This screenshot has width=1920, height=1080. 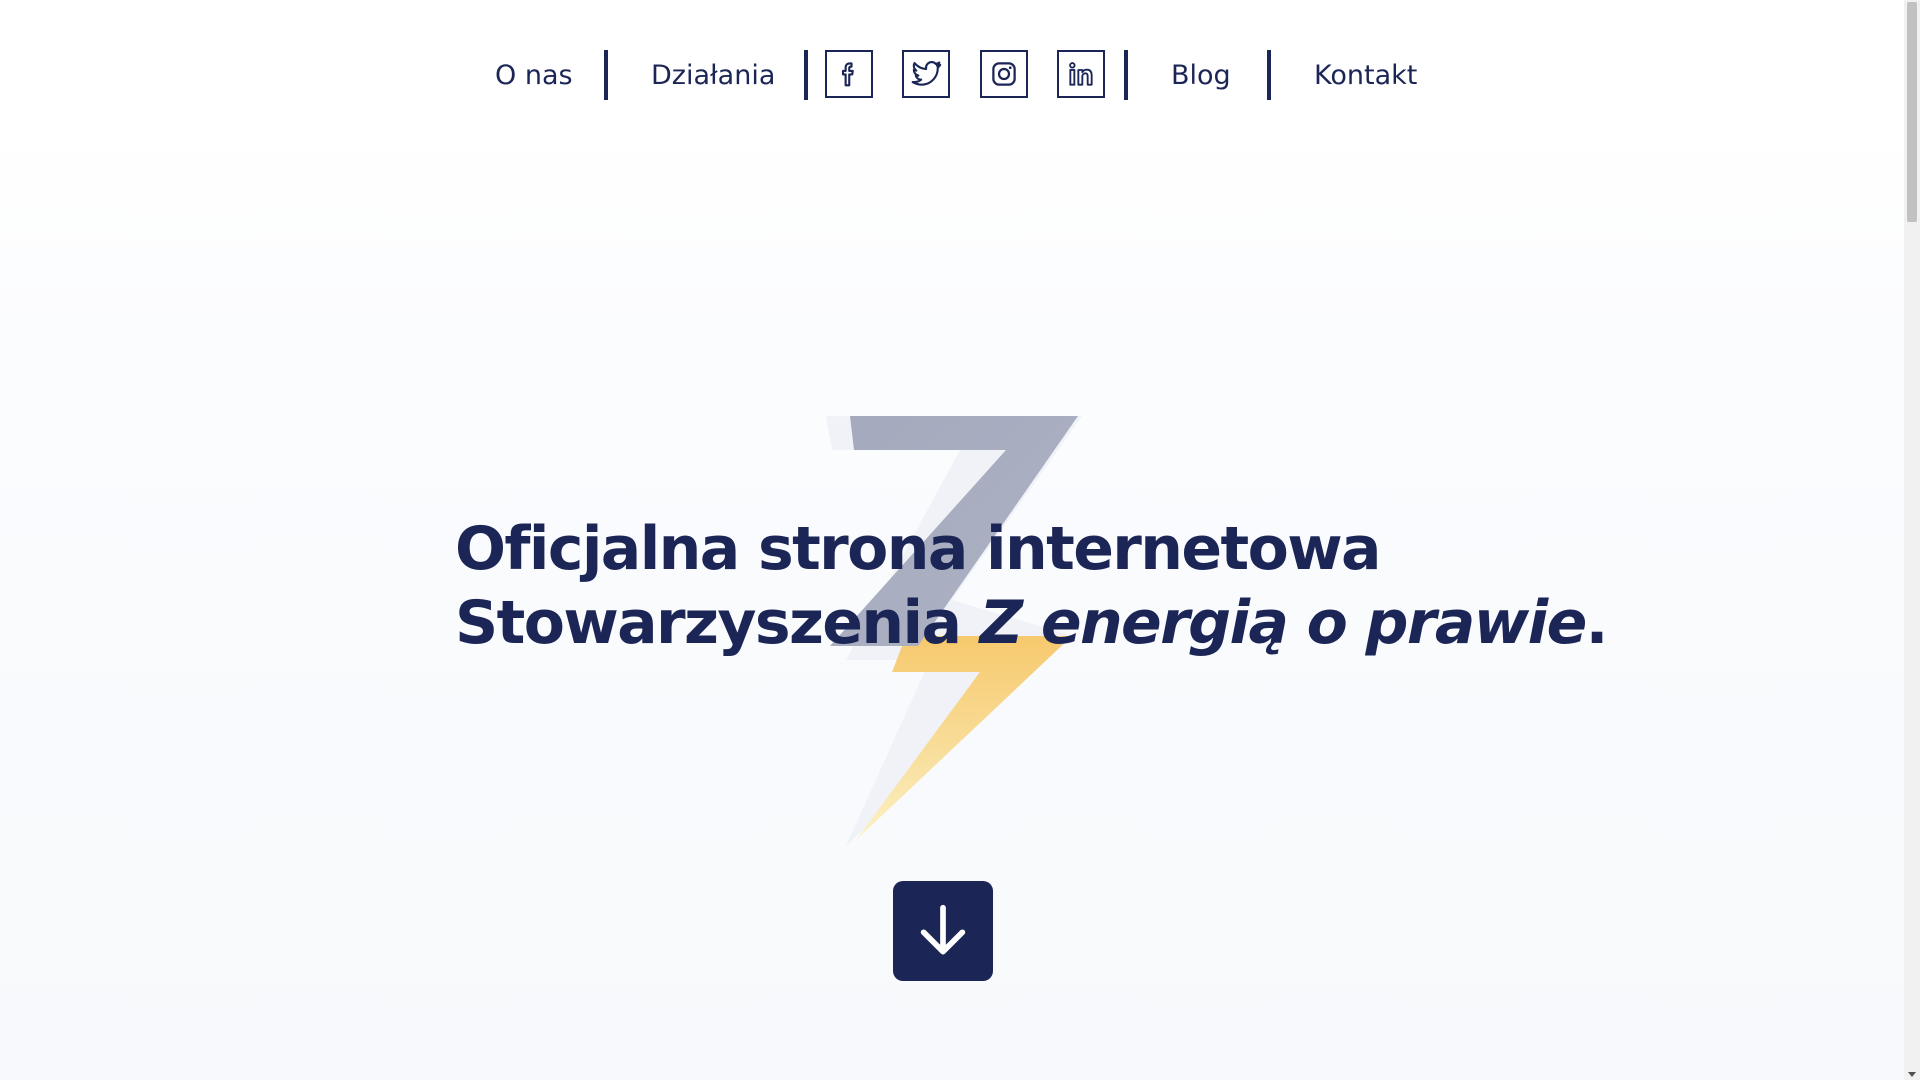 I want to click on nav-link-dzialania: Działania, so click(x=713, y=76).